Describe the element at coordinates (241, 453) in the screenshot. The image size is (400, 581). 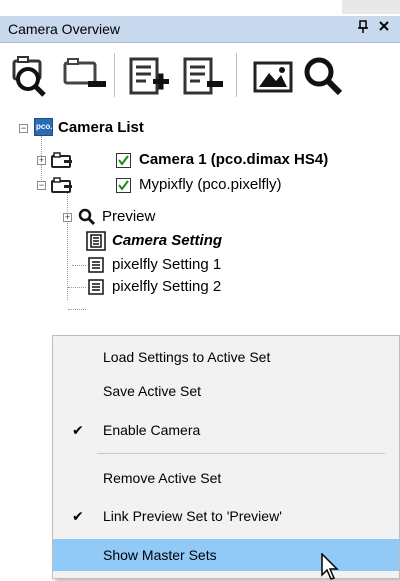
I see `menu-separator` at that location.